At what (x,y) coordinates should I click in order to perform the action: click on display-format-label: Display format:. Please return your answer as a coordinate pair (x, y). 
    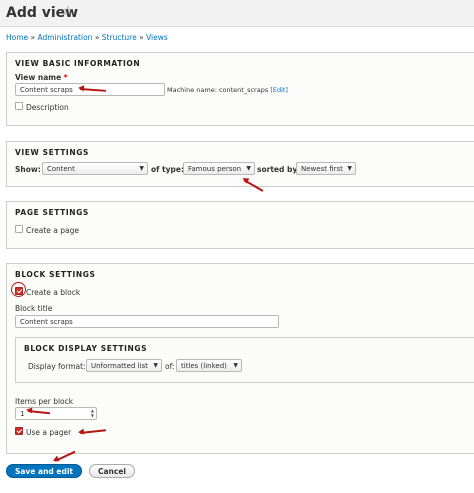
    Looking at the image, I should click on (57, 366).